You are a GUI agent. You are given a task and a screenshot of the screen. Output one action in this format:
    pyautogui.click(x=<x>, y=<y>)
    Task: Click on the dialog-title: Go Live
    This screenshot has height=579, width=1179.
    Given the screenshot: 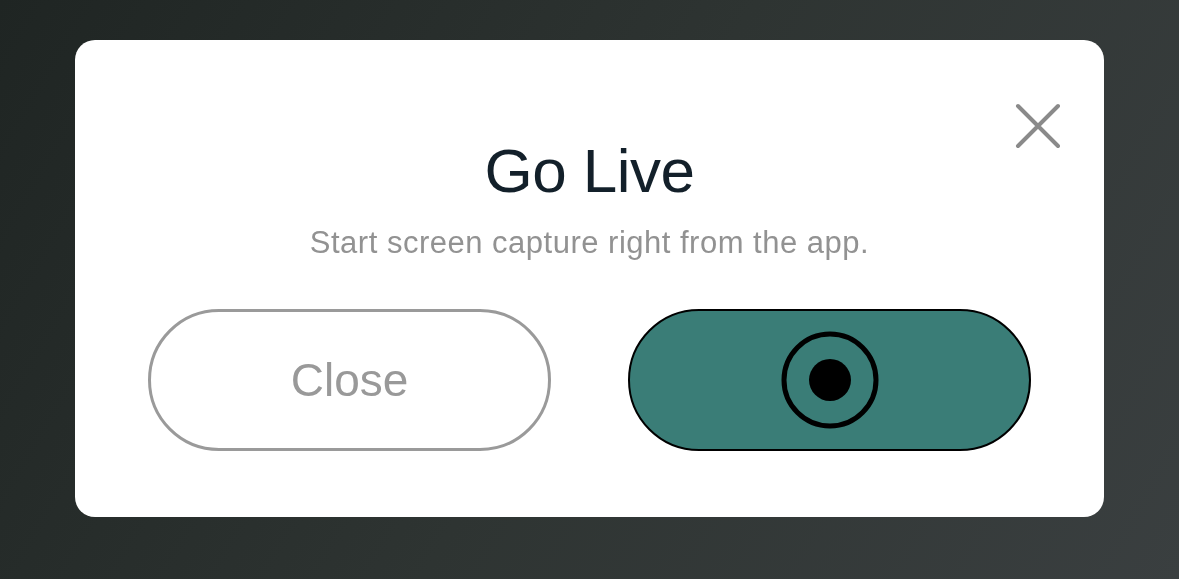 What is the action you would take?
    pyautogui.click(x=589, y=171)
    